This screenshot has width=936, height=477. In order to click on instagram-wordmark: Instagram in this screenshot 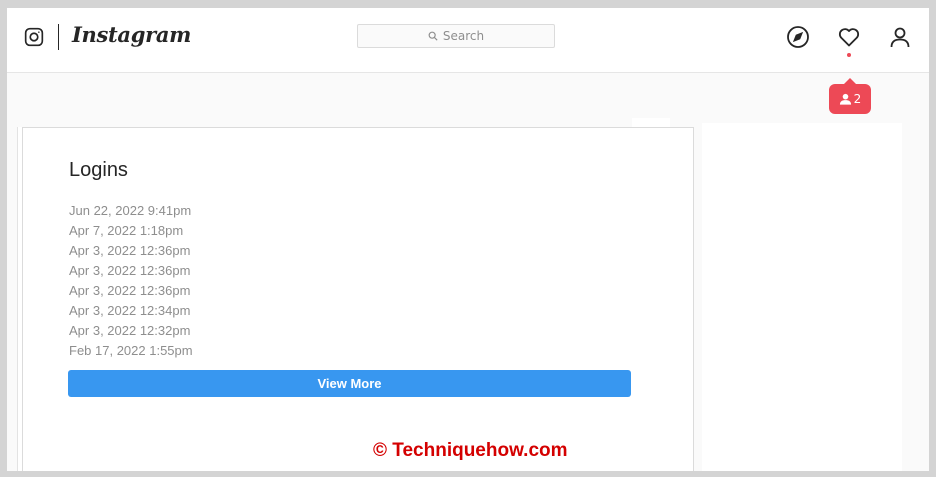, I will do `click(131, 34)`.